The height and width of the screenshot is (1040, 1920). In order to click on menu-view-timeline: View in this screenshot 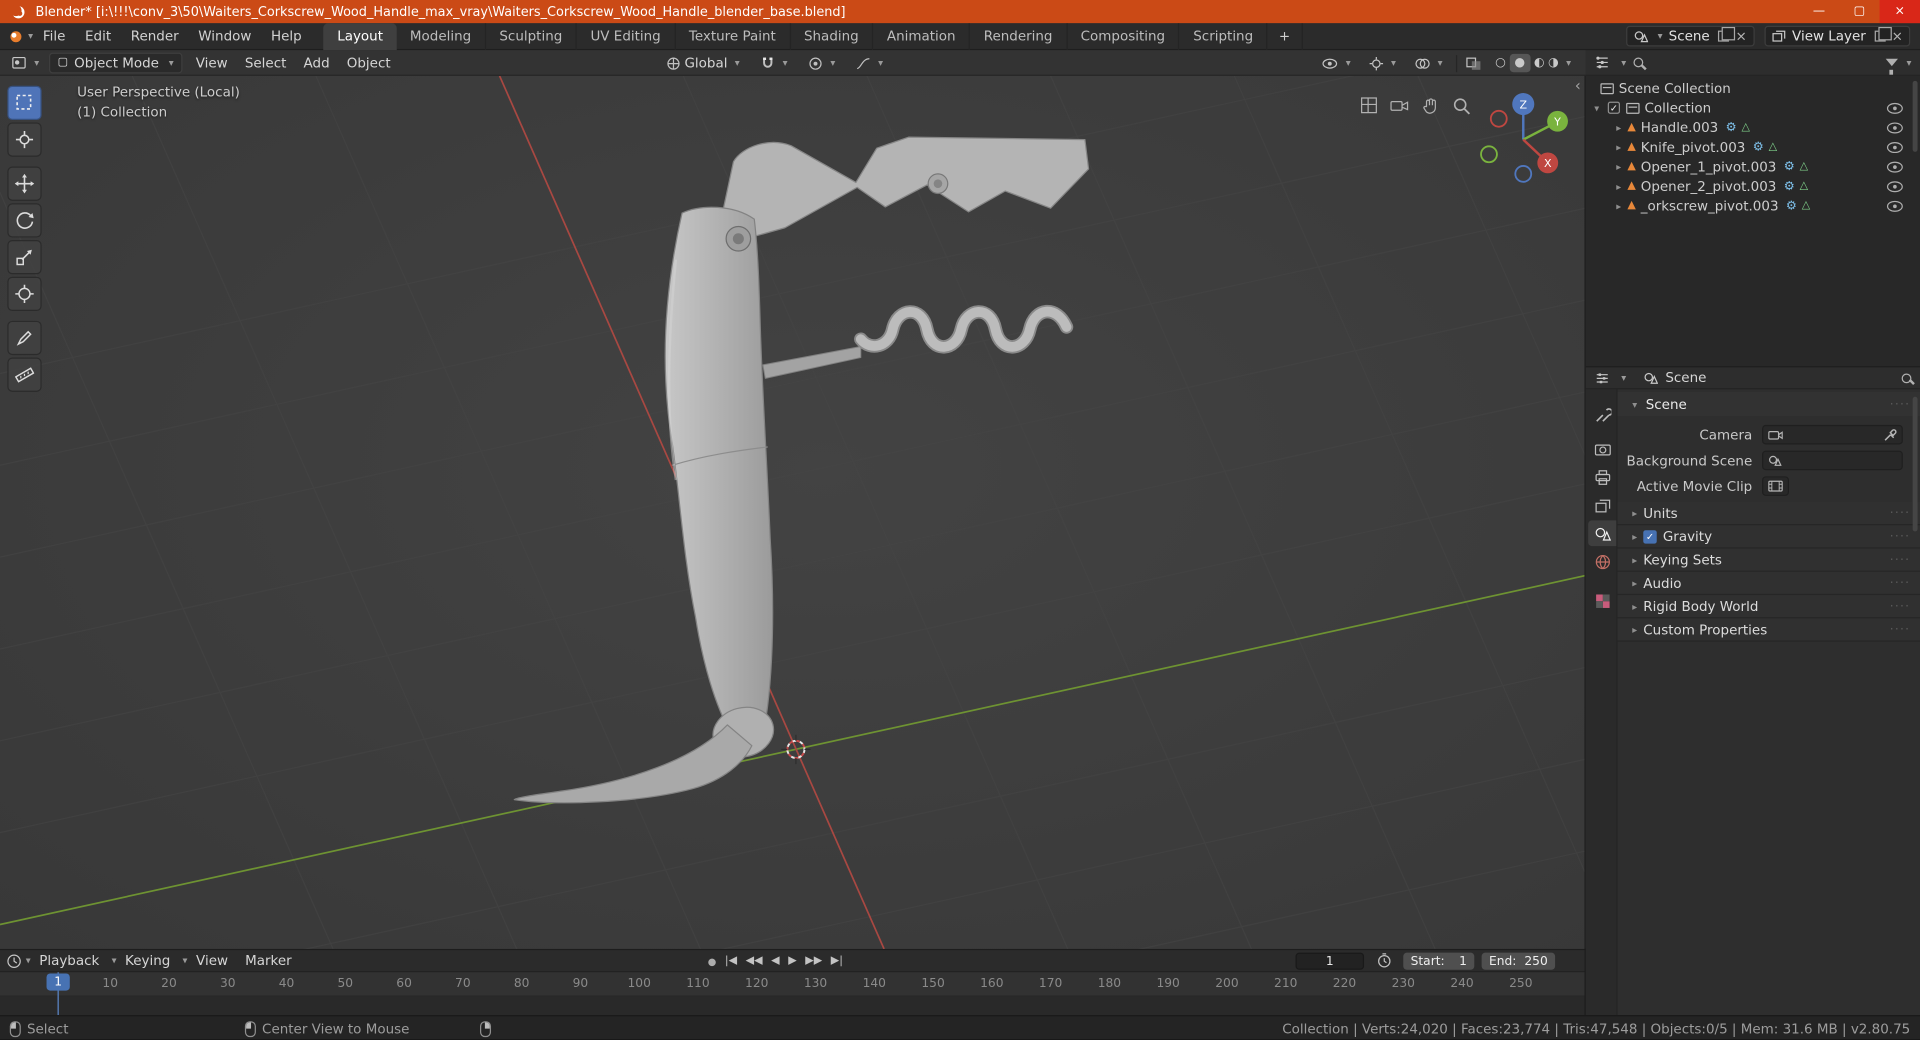, I will do `click(211, 961)`.